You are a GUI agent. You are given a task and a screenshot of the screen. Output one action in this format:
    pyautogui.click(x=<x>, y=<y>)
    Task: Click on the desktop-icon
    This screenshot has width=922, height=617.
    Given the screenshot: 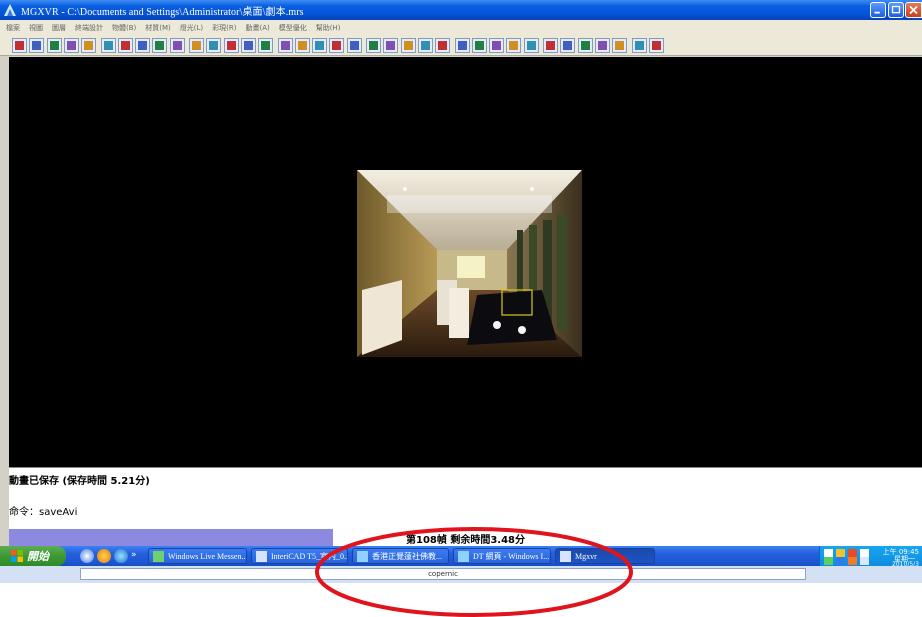 What is the action you would take?
    pyautogui.click(x=87, y=556)
    